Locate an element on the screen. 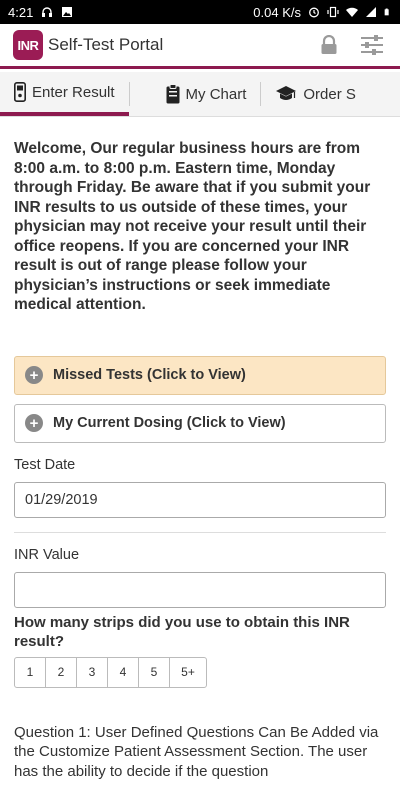 The width and height of the screenshot is (400, 800). current-dosing-toggle: + My Current Dosing (Click to View) is located at coordinates (200, 423).